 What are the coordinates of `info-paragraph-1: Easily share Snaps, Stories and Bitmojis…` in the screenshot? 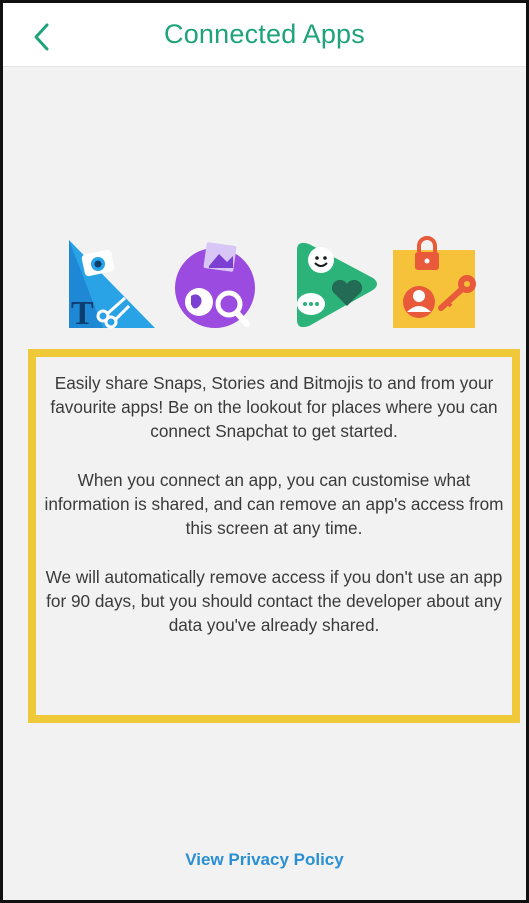 It's located at (274, 407).